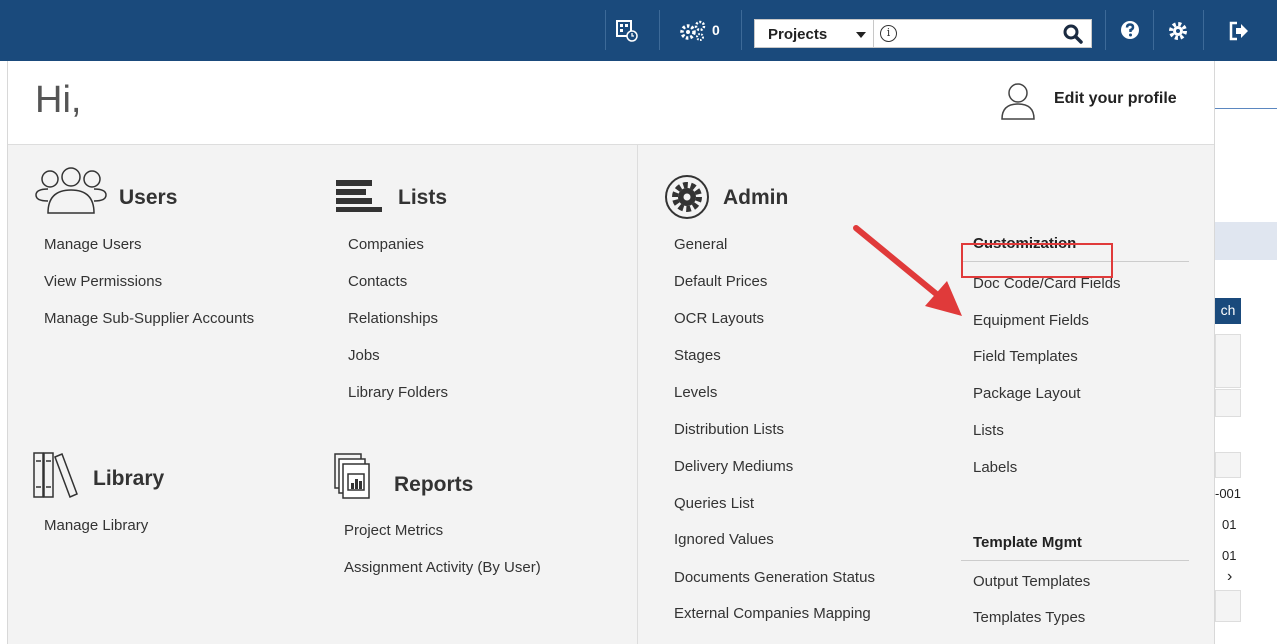  What do you see at coordinates (434, 484) in the screenshot?
I see `reports-section-title: Reports` at bounding box center [434, 484].